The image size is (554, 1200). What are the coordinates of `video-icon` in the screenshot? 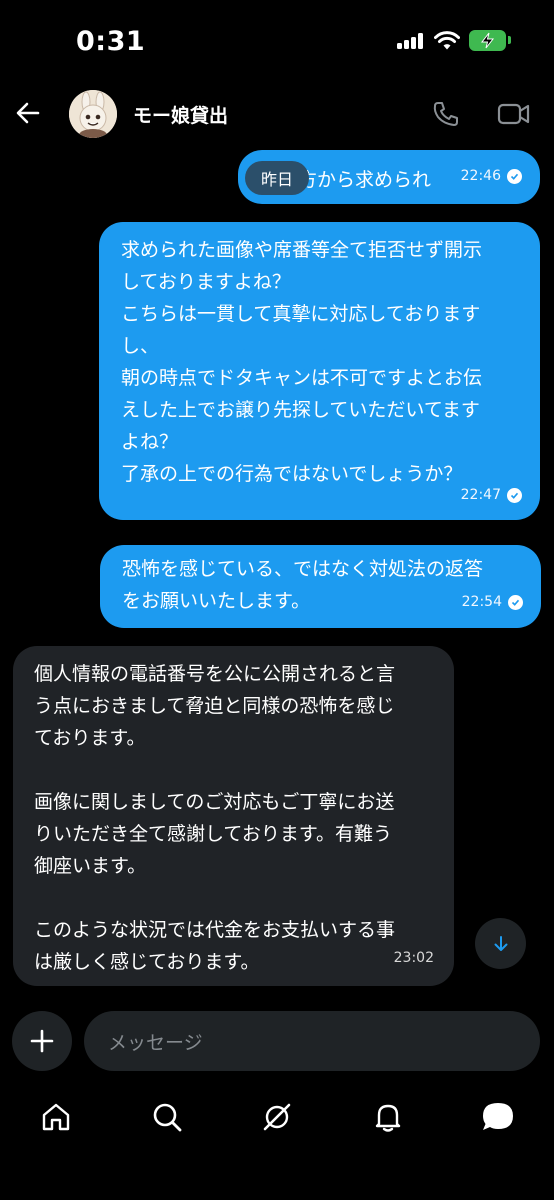 It's located at (514, 114).